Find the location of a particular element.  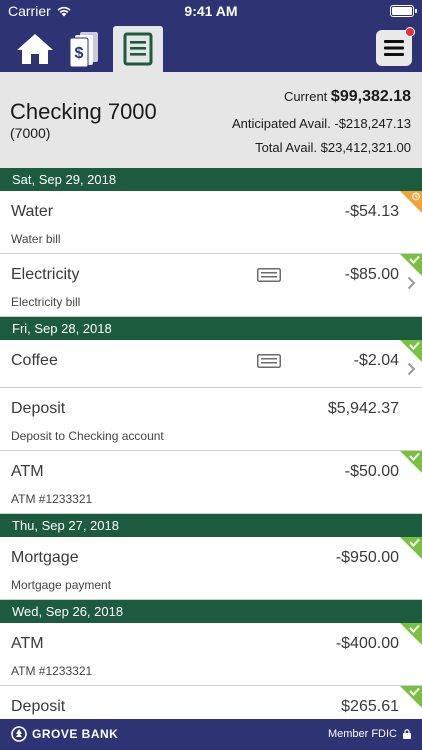

current-balance-label: Current is located at coordinates (305, 96).